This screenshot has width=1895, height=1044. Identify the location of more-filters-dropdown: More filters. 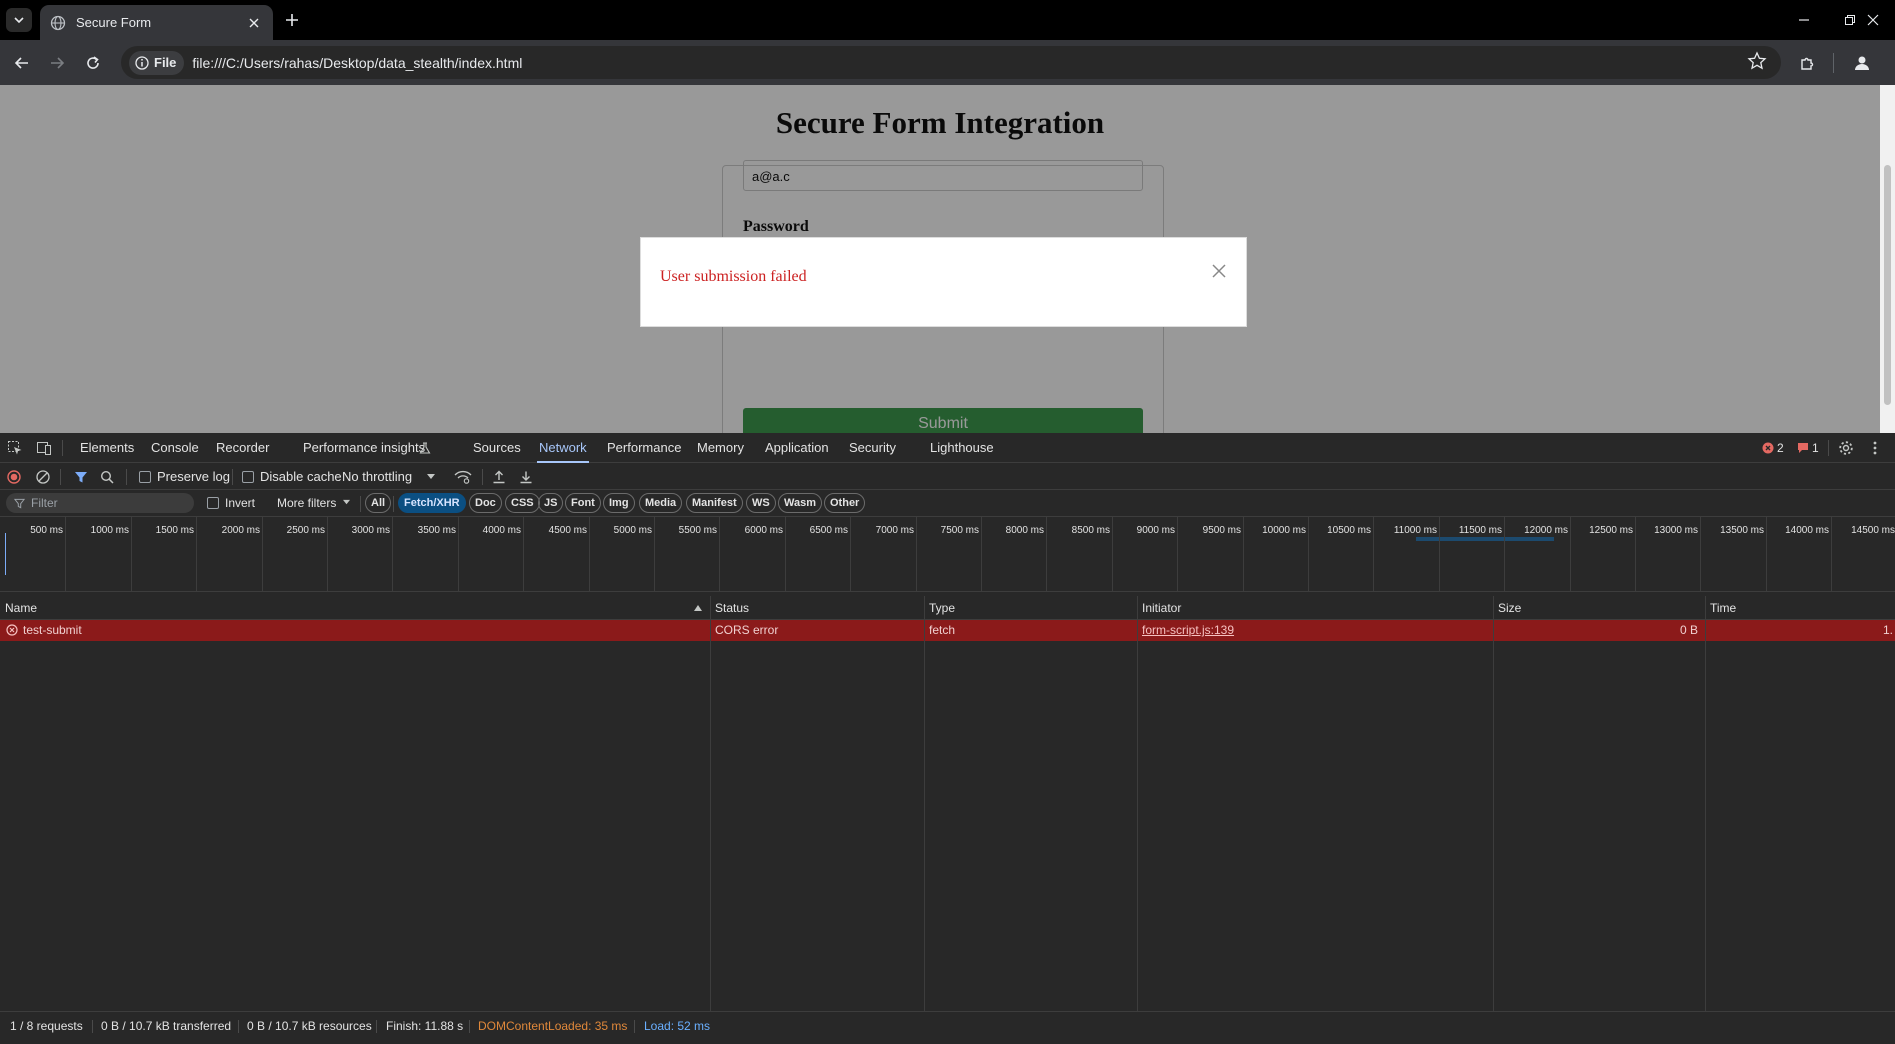
(314, 502).